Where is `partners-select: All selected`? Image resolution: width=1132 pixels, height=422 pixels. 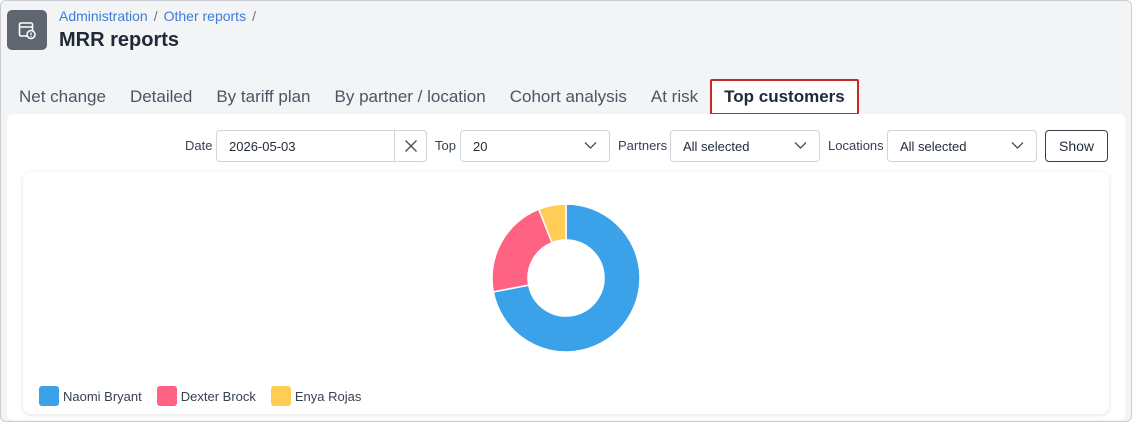
partners-select: All selected is located at coordinates (745, 146).